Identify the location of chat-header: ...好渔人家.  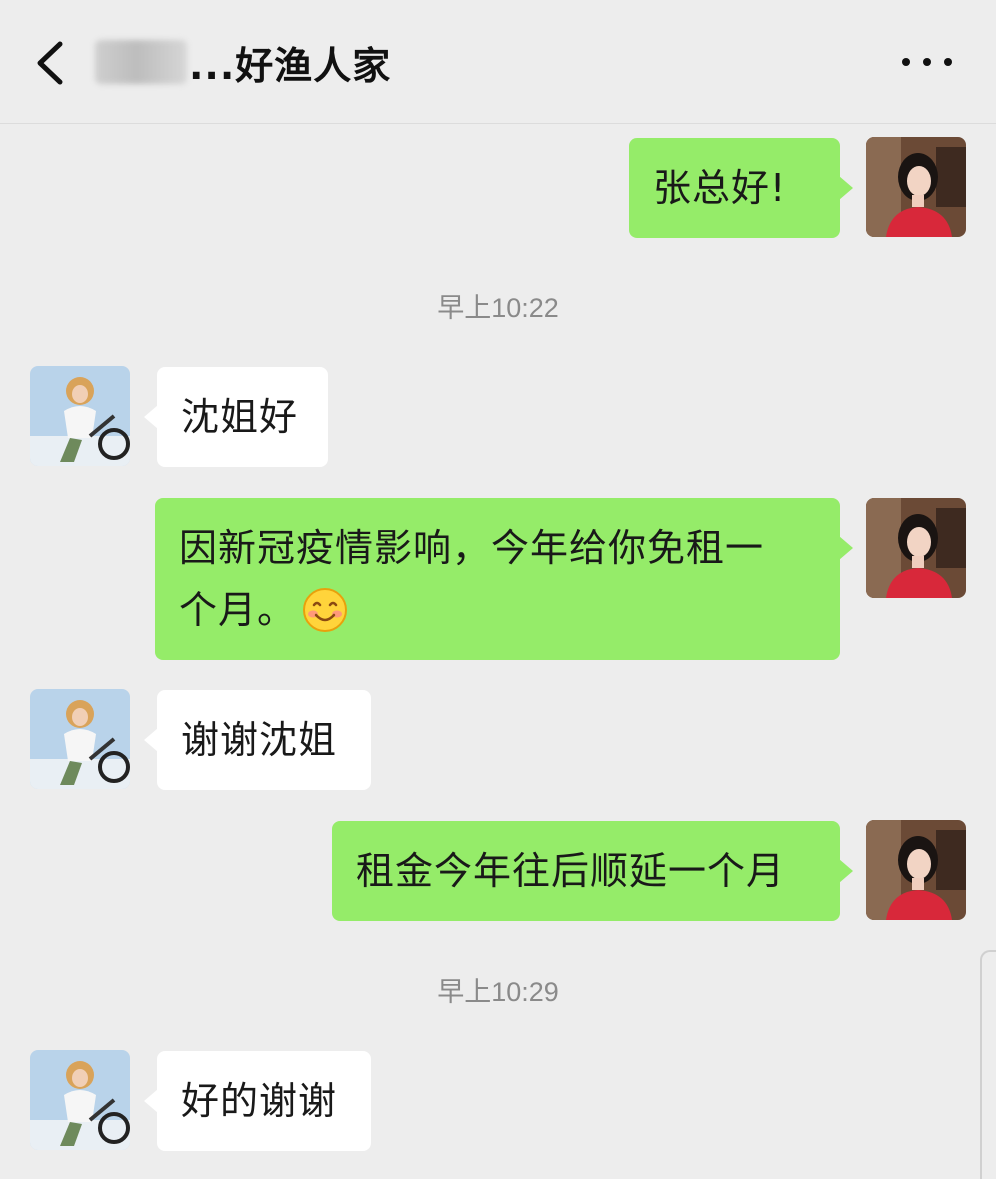
(498, 62).